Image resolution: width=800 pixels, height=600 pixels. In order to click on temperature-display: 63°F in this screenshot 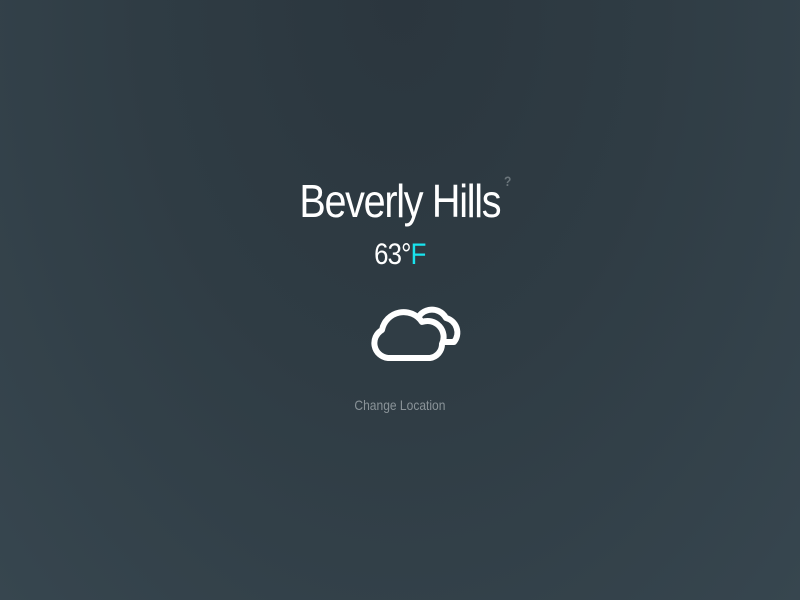, I will do `click(400, 255)`.